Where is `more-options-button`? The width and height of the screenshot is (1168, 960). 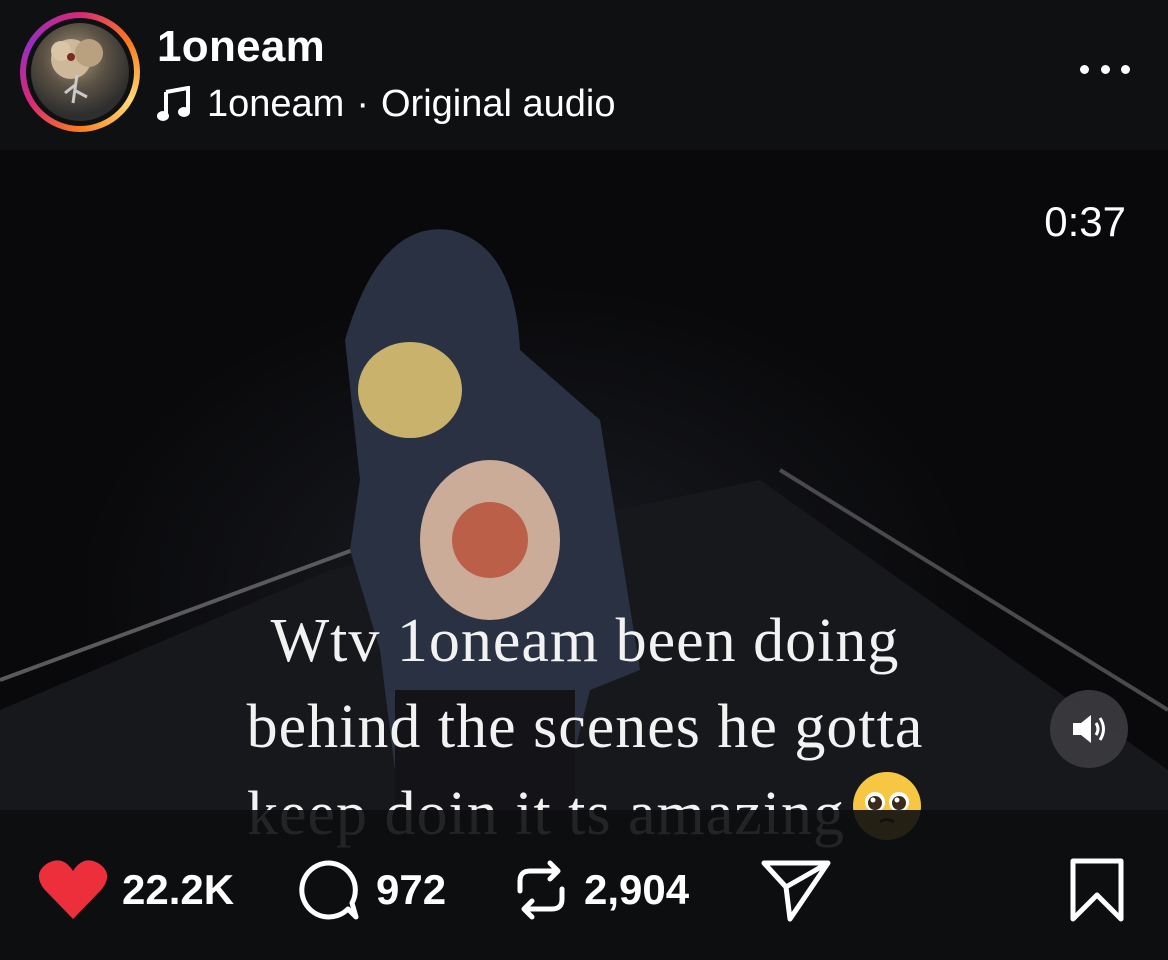 more-options-button is located at coordinates (1105, 69).